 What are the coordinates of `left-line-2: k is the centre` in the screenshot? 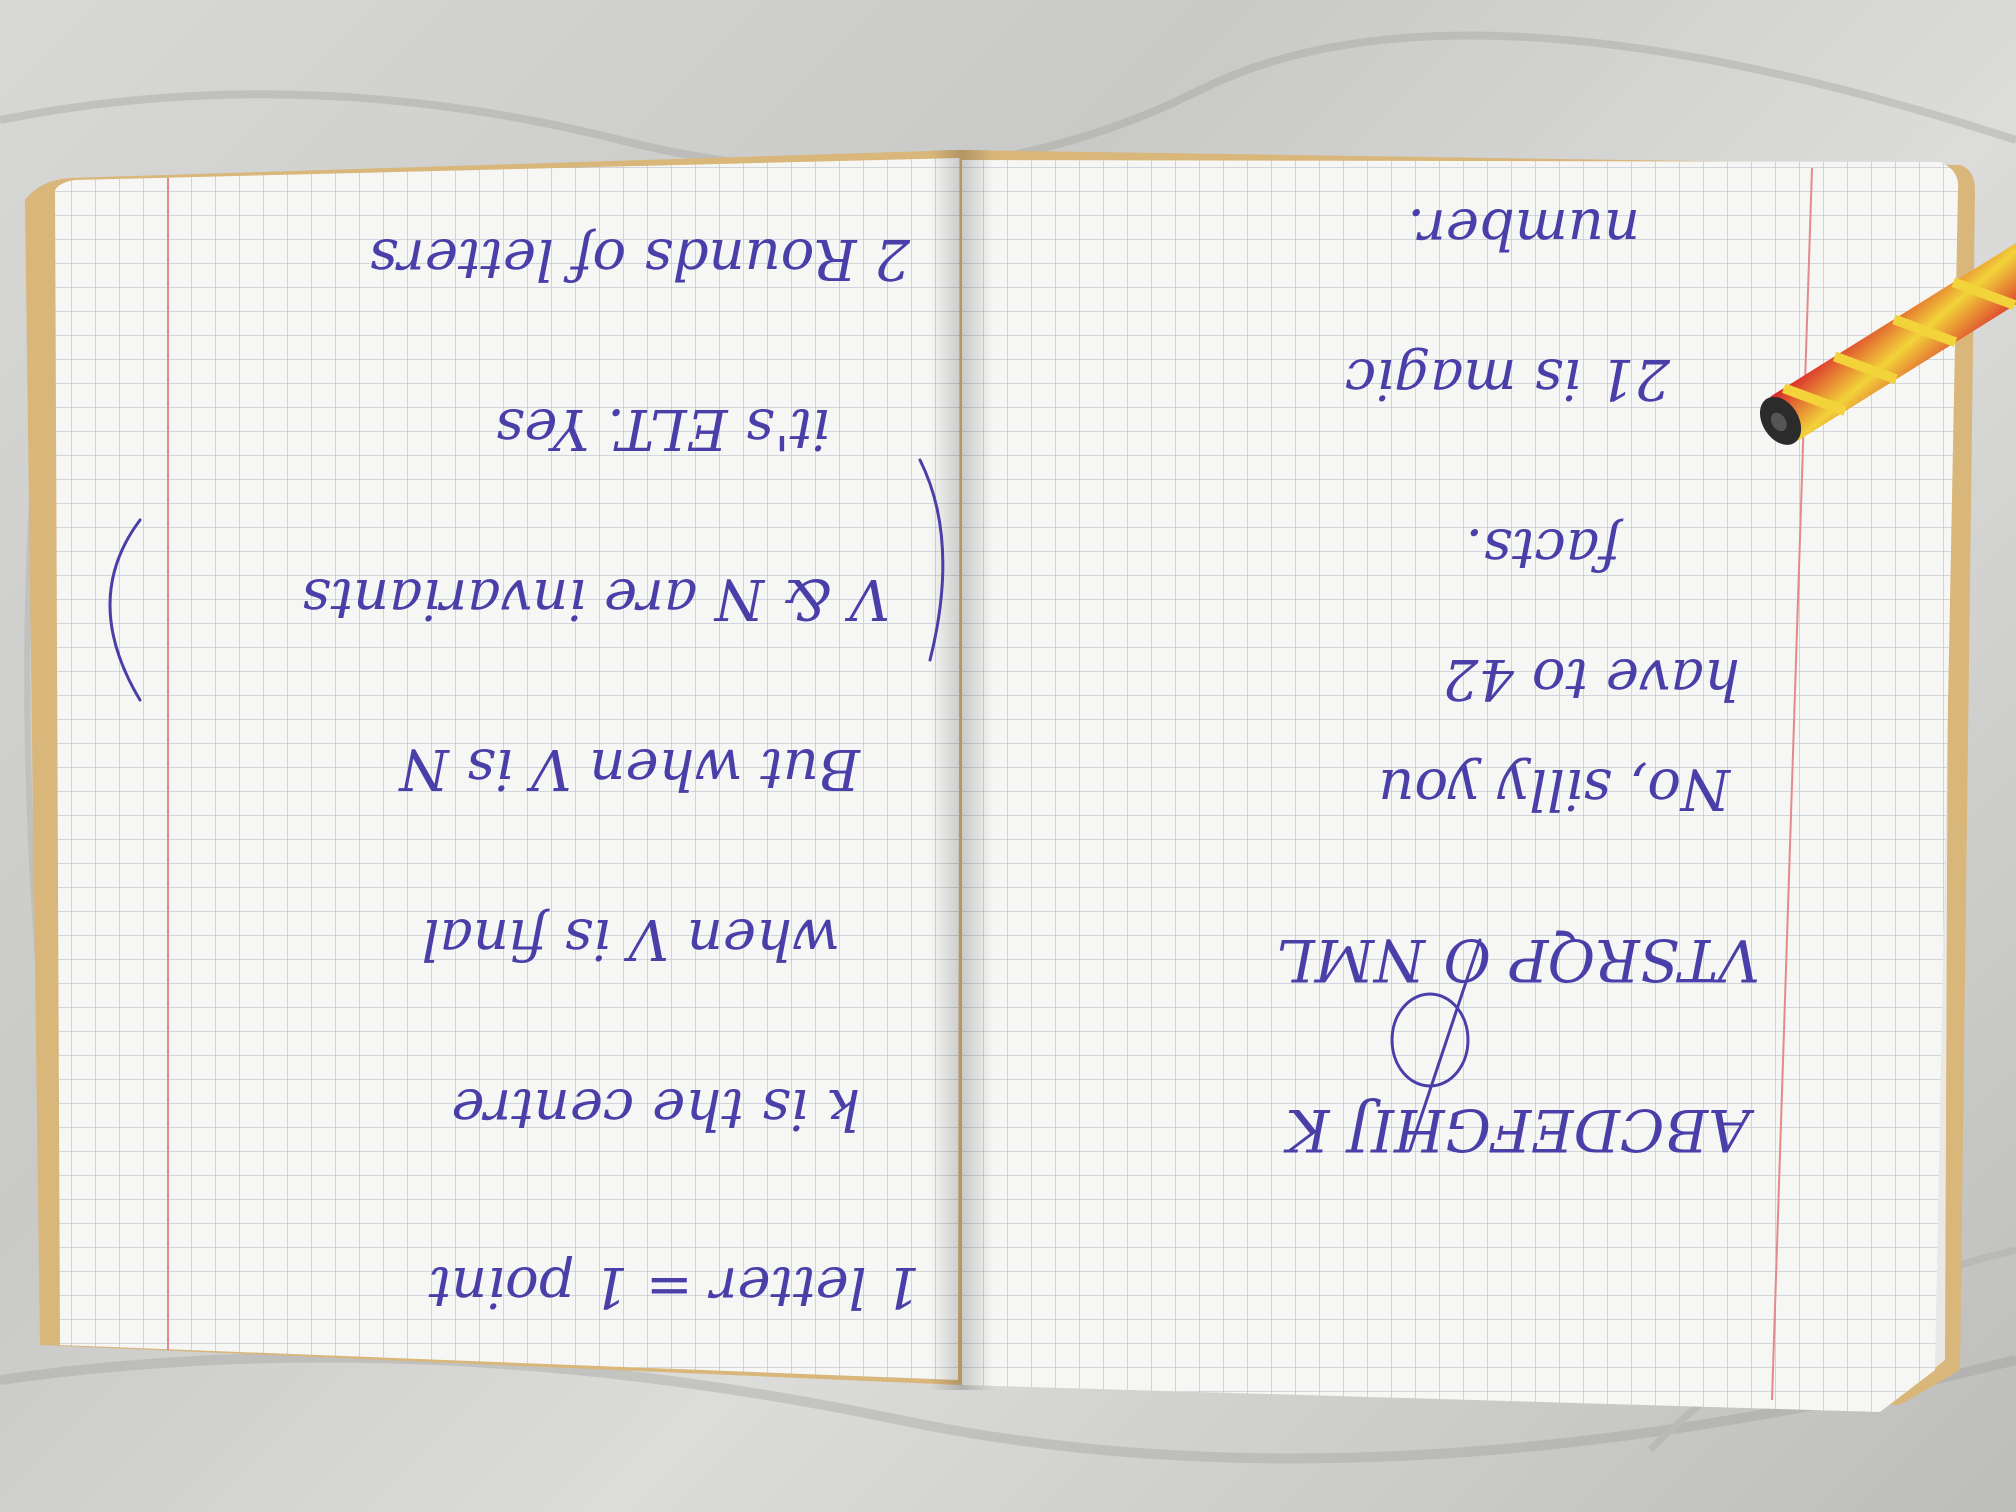 It's located at (655, 1108).